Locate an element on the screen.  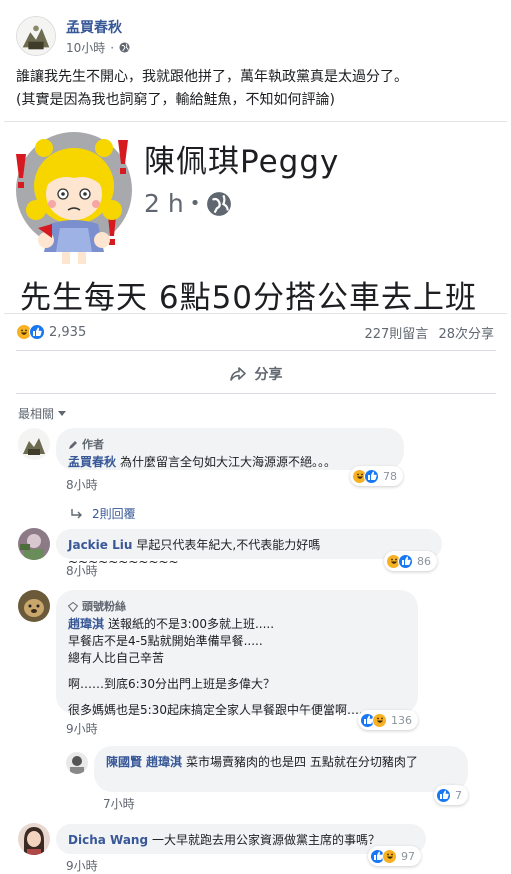
commenter-name: 孟買春秋 is located at coordinates (92, 462).